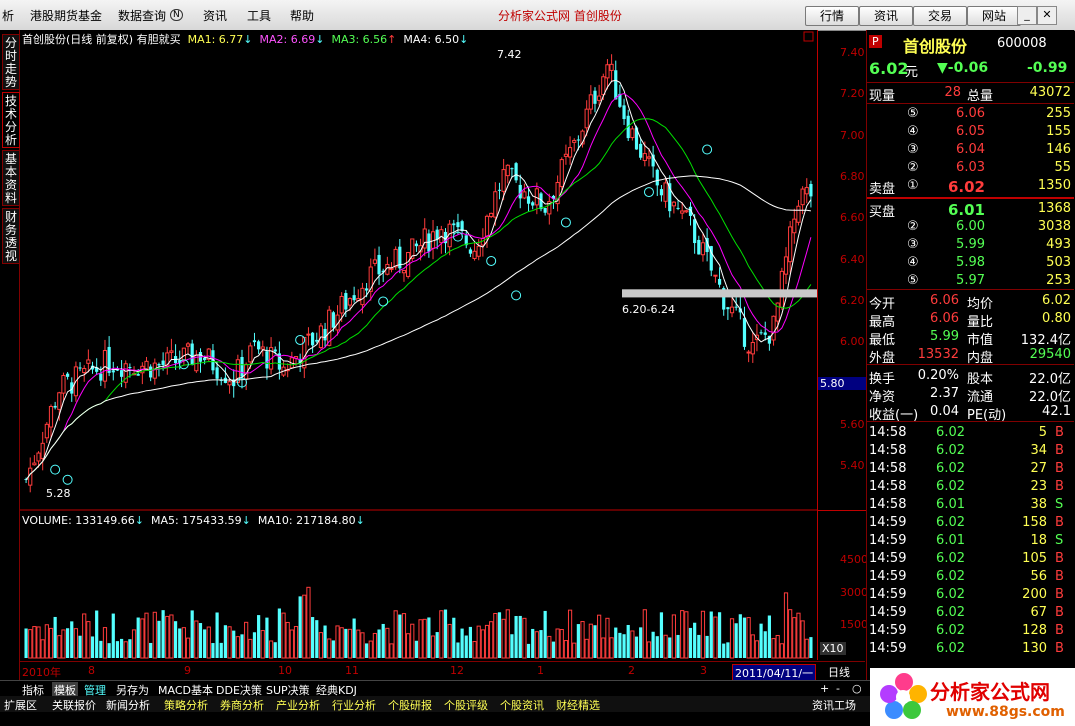  Describe the element at coordinates (886, 16) in the screenshot. I see `news-button: 资讯` at that location.